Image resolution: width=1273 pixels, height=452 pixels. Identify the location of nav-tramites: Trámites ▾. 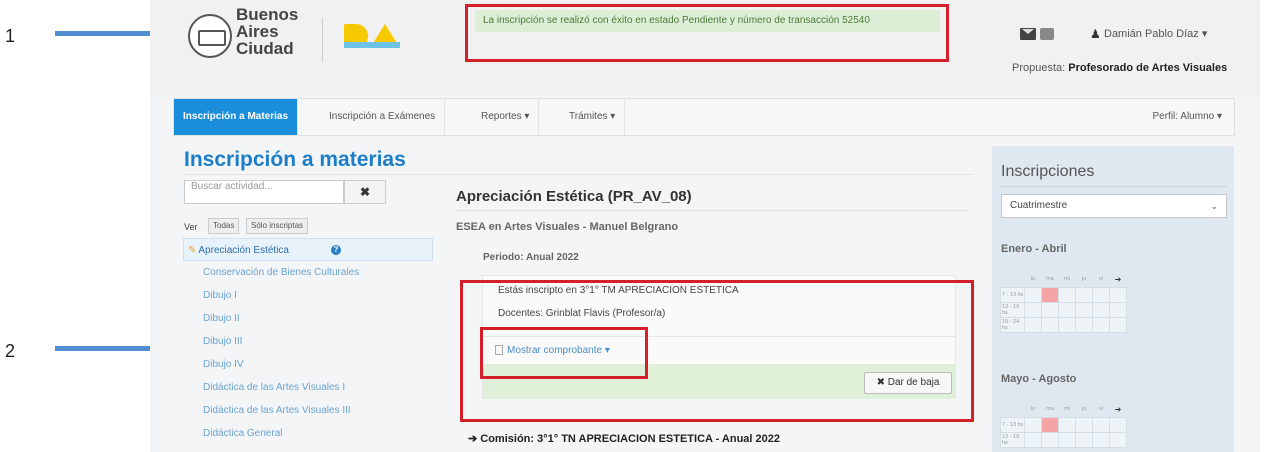
(593, 117).